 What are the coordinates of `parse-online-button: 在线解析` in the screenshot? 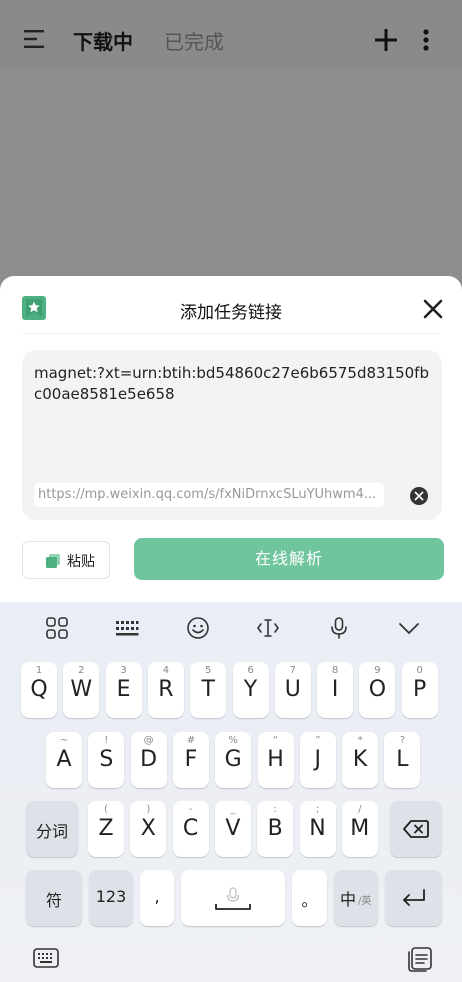 It's located at (289, 559).